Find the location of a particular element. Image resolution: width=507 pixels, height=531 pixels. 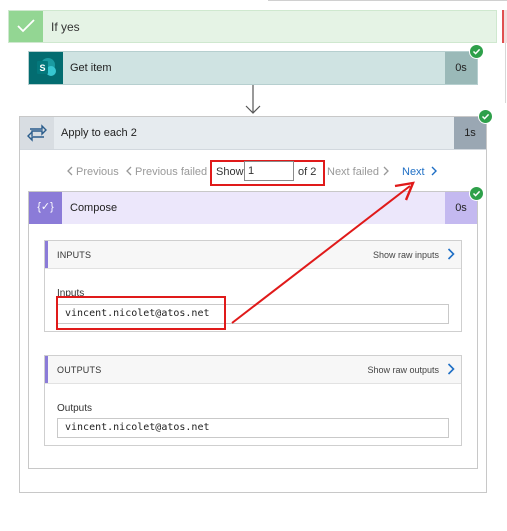

top-divider is located at coordinates (257, 4).